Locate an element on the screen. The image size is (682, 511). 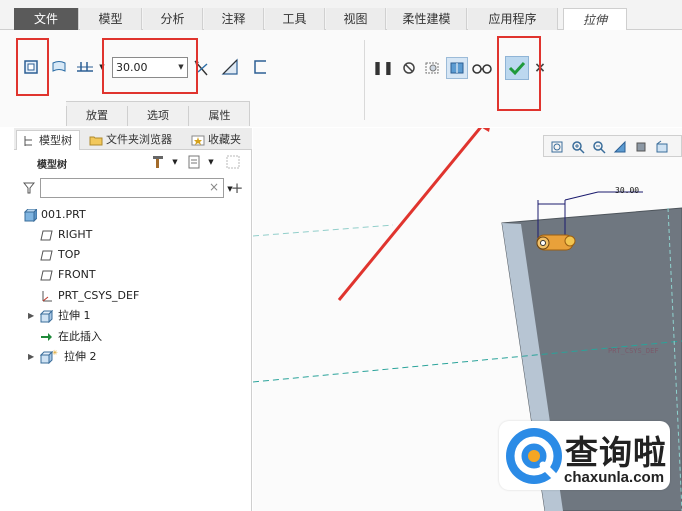
tab-placement: 放置 is located at coordinates (96, 116).